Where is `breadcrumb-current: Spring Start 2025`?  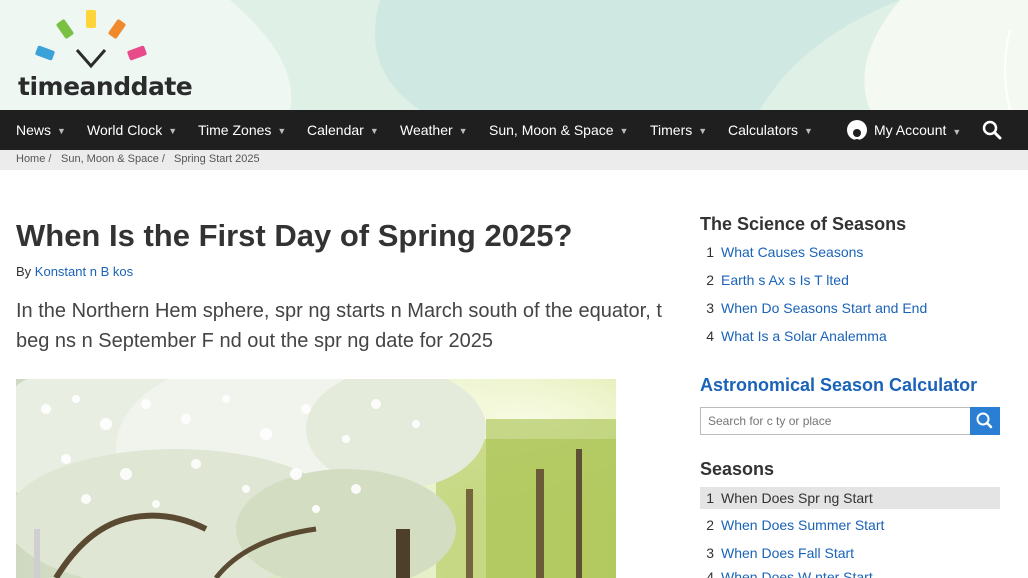
breadcrumb-current: Spring Start 2025 is located at coordinates (217, 159).